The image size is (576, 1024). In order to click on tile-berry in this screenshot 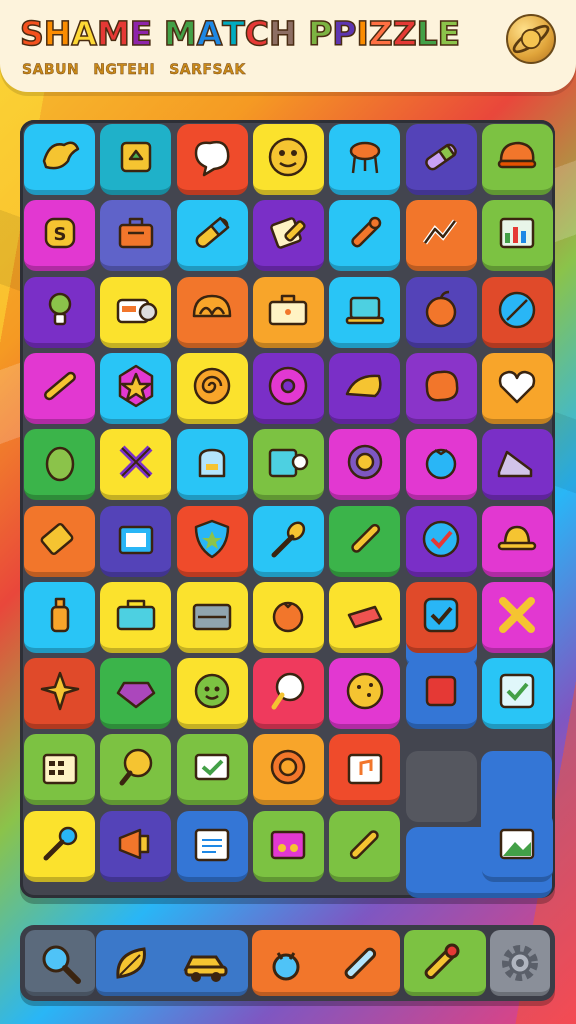, I will do `click(441, 465)`.